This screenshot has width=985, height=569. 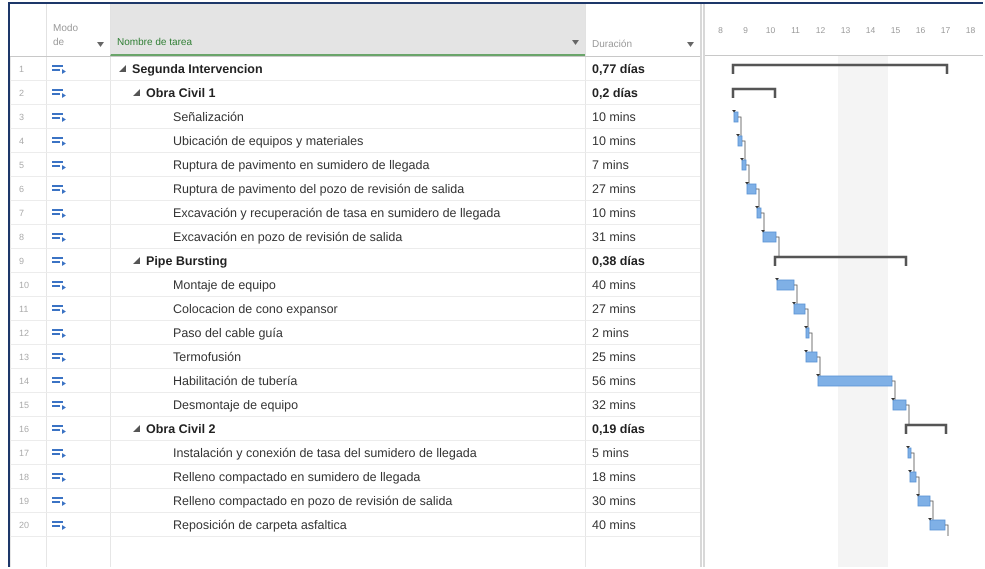 What do you see at coordinates (301, 165) in the screenshot?
I see `task-name: Ruptura de pavimento en sumidero de llegada` at bounding box center [301, 165].